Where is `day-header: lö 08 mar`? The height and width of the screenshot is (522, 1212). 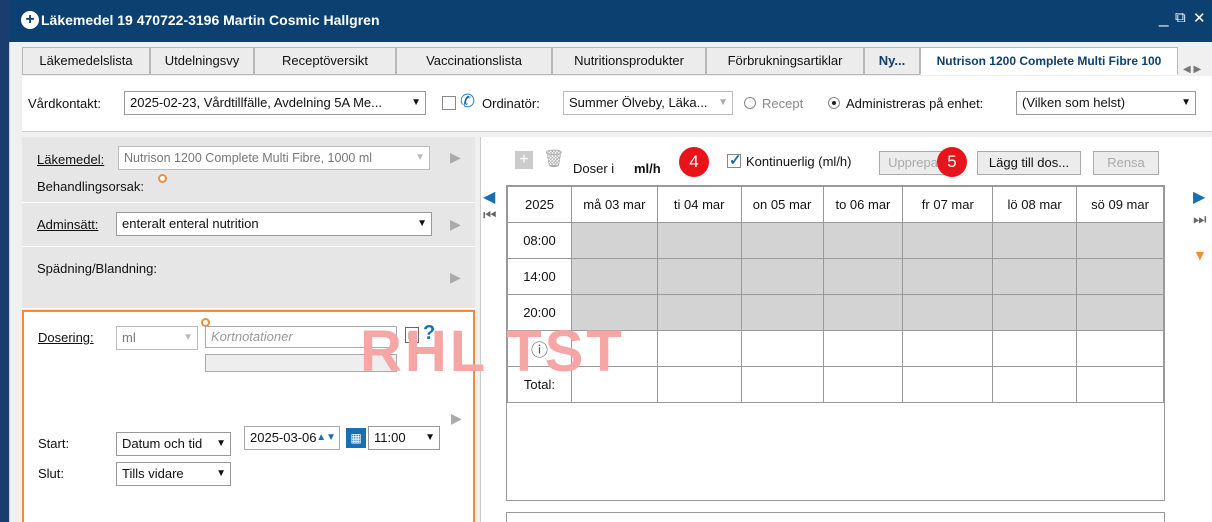
day-header: lö 08 mar is located at coordinates (1035, 204).